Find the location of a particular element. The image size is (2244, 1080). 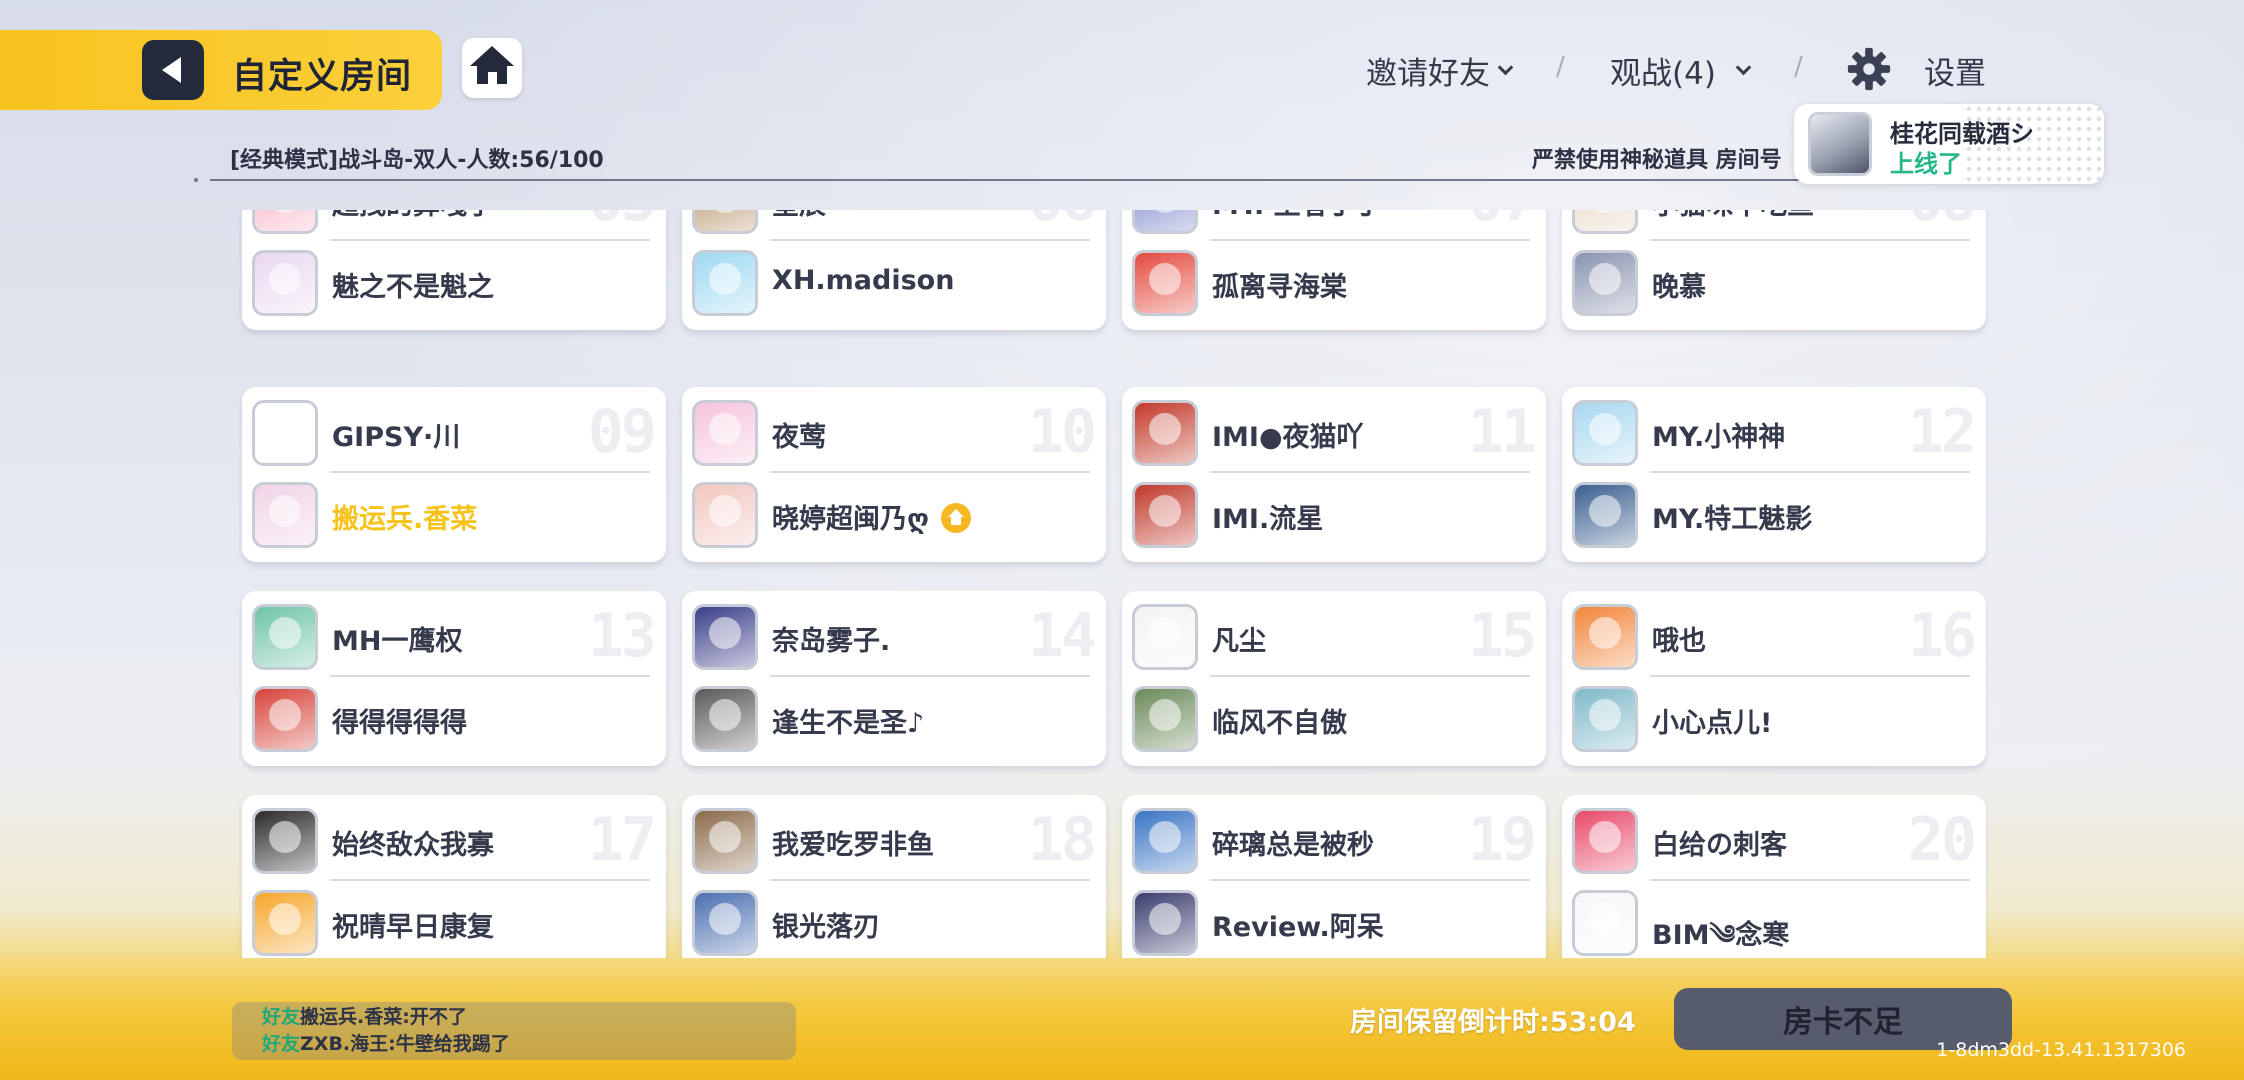

team-card: 15 凡尘 临风不自傲 is located at coordinates (1334, 678).